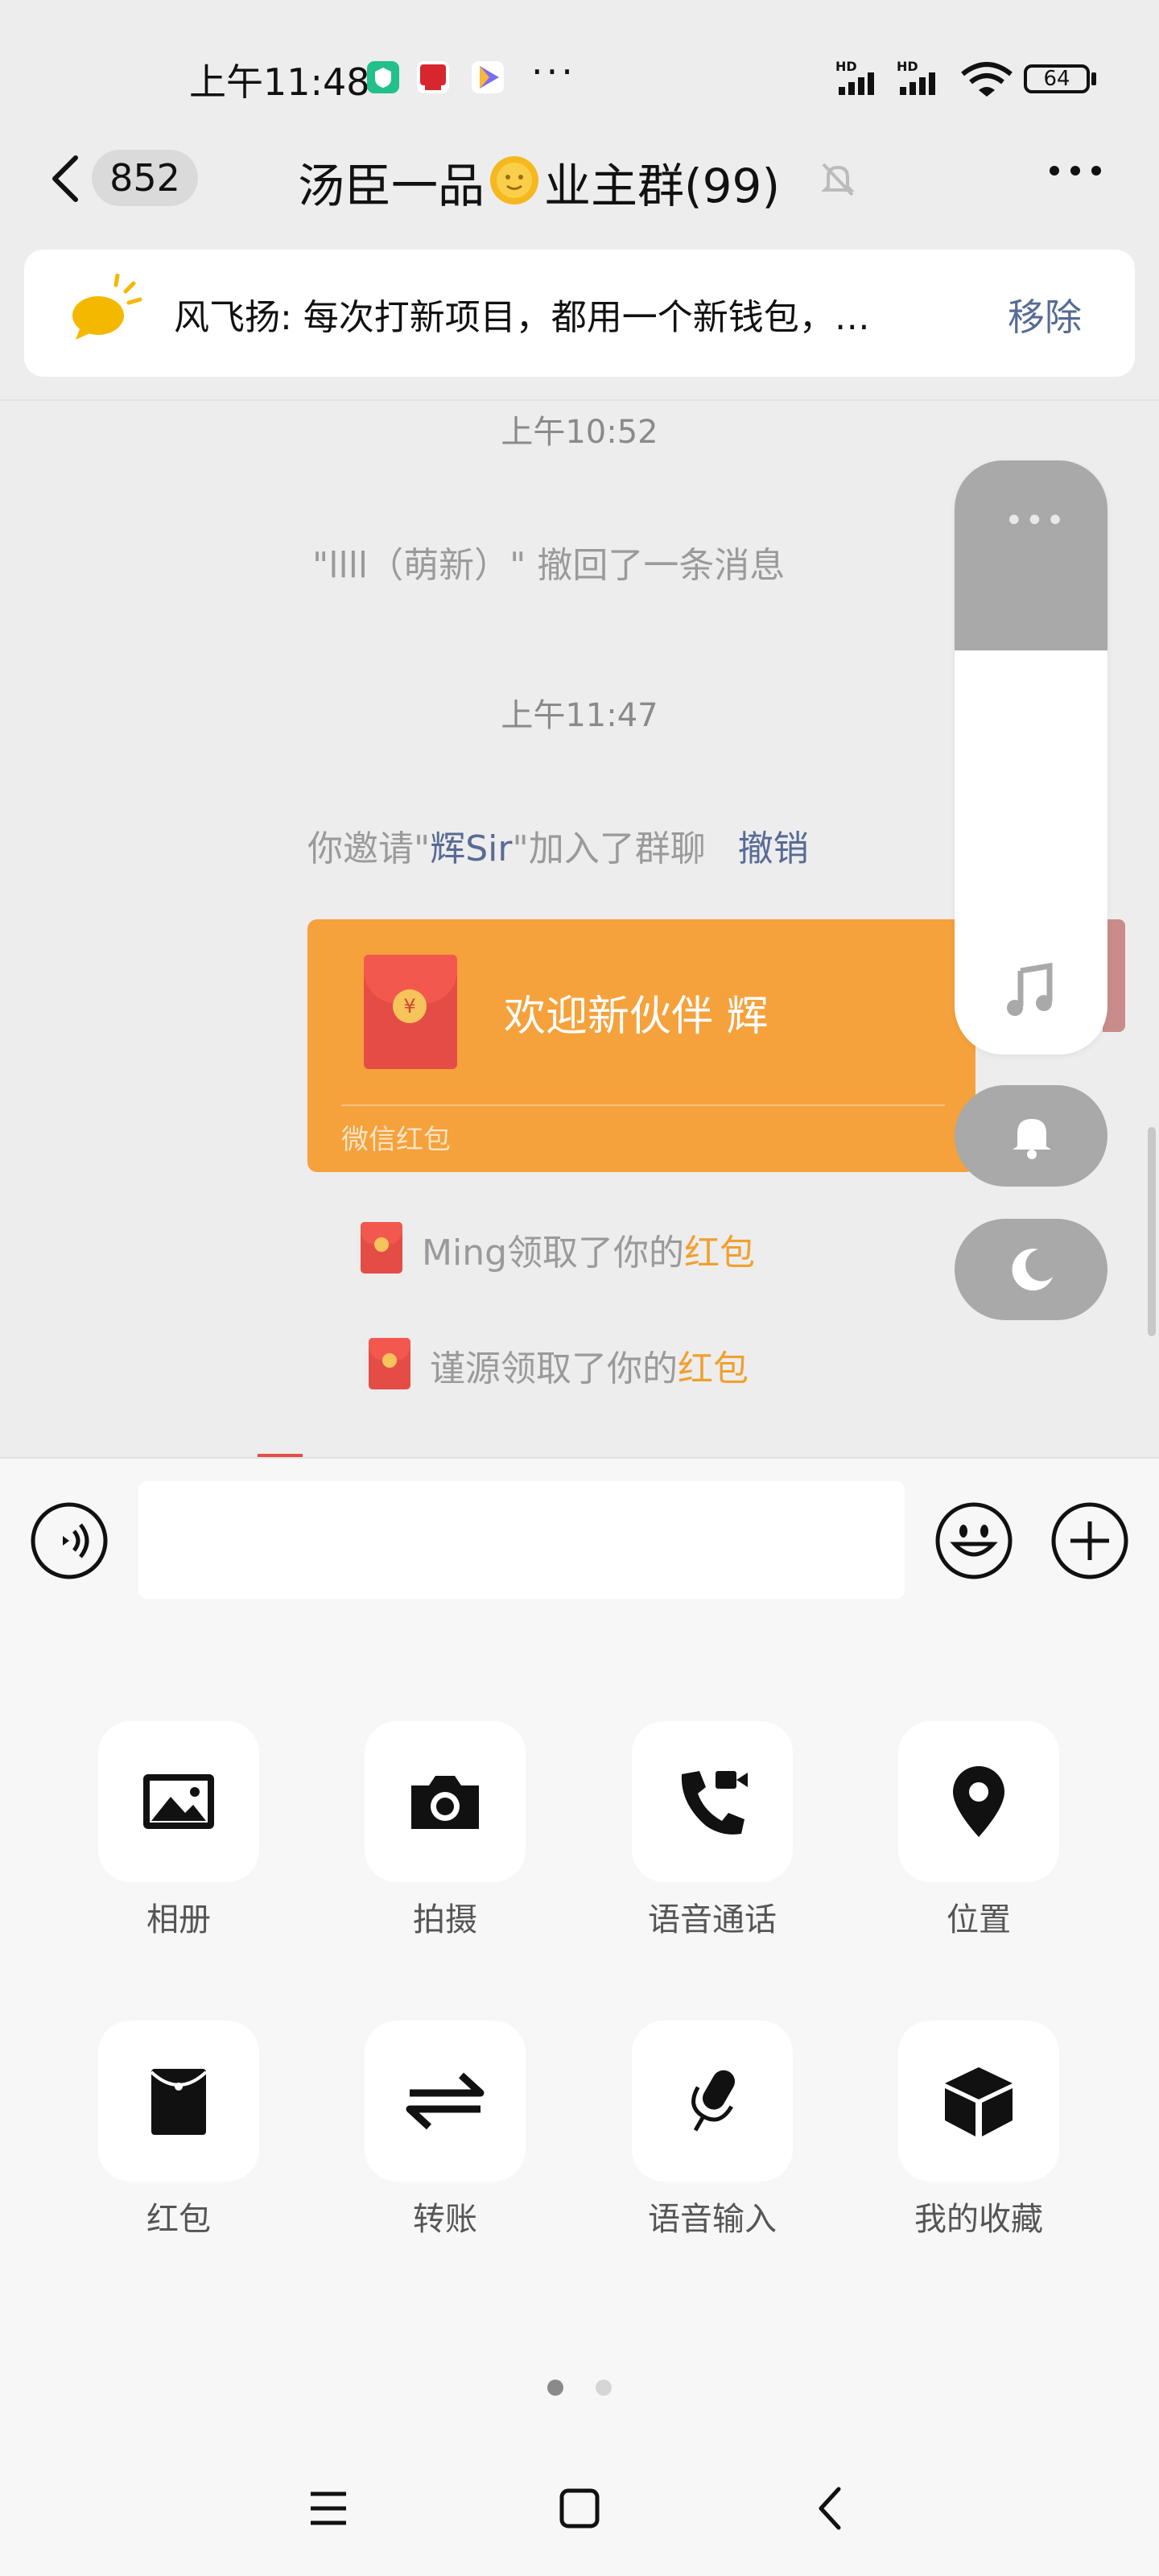  Describe the element at coordinates (1031, 757) in the screenshot. I see `volume-slider-panel: •••` at that location.